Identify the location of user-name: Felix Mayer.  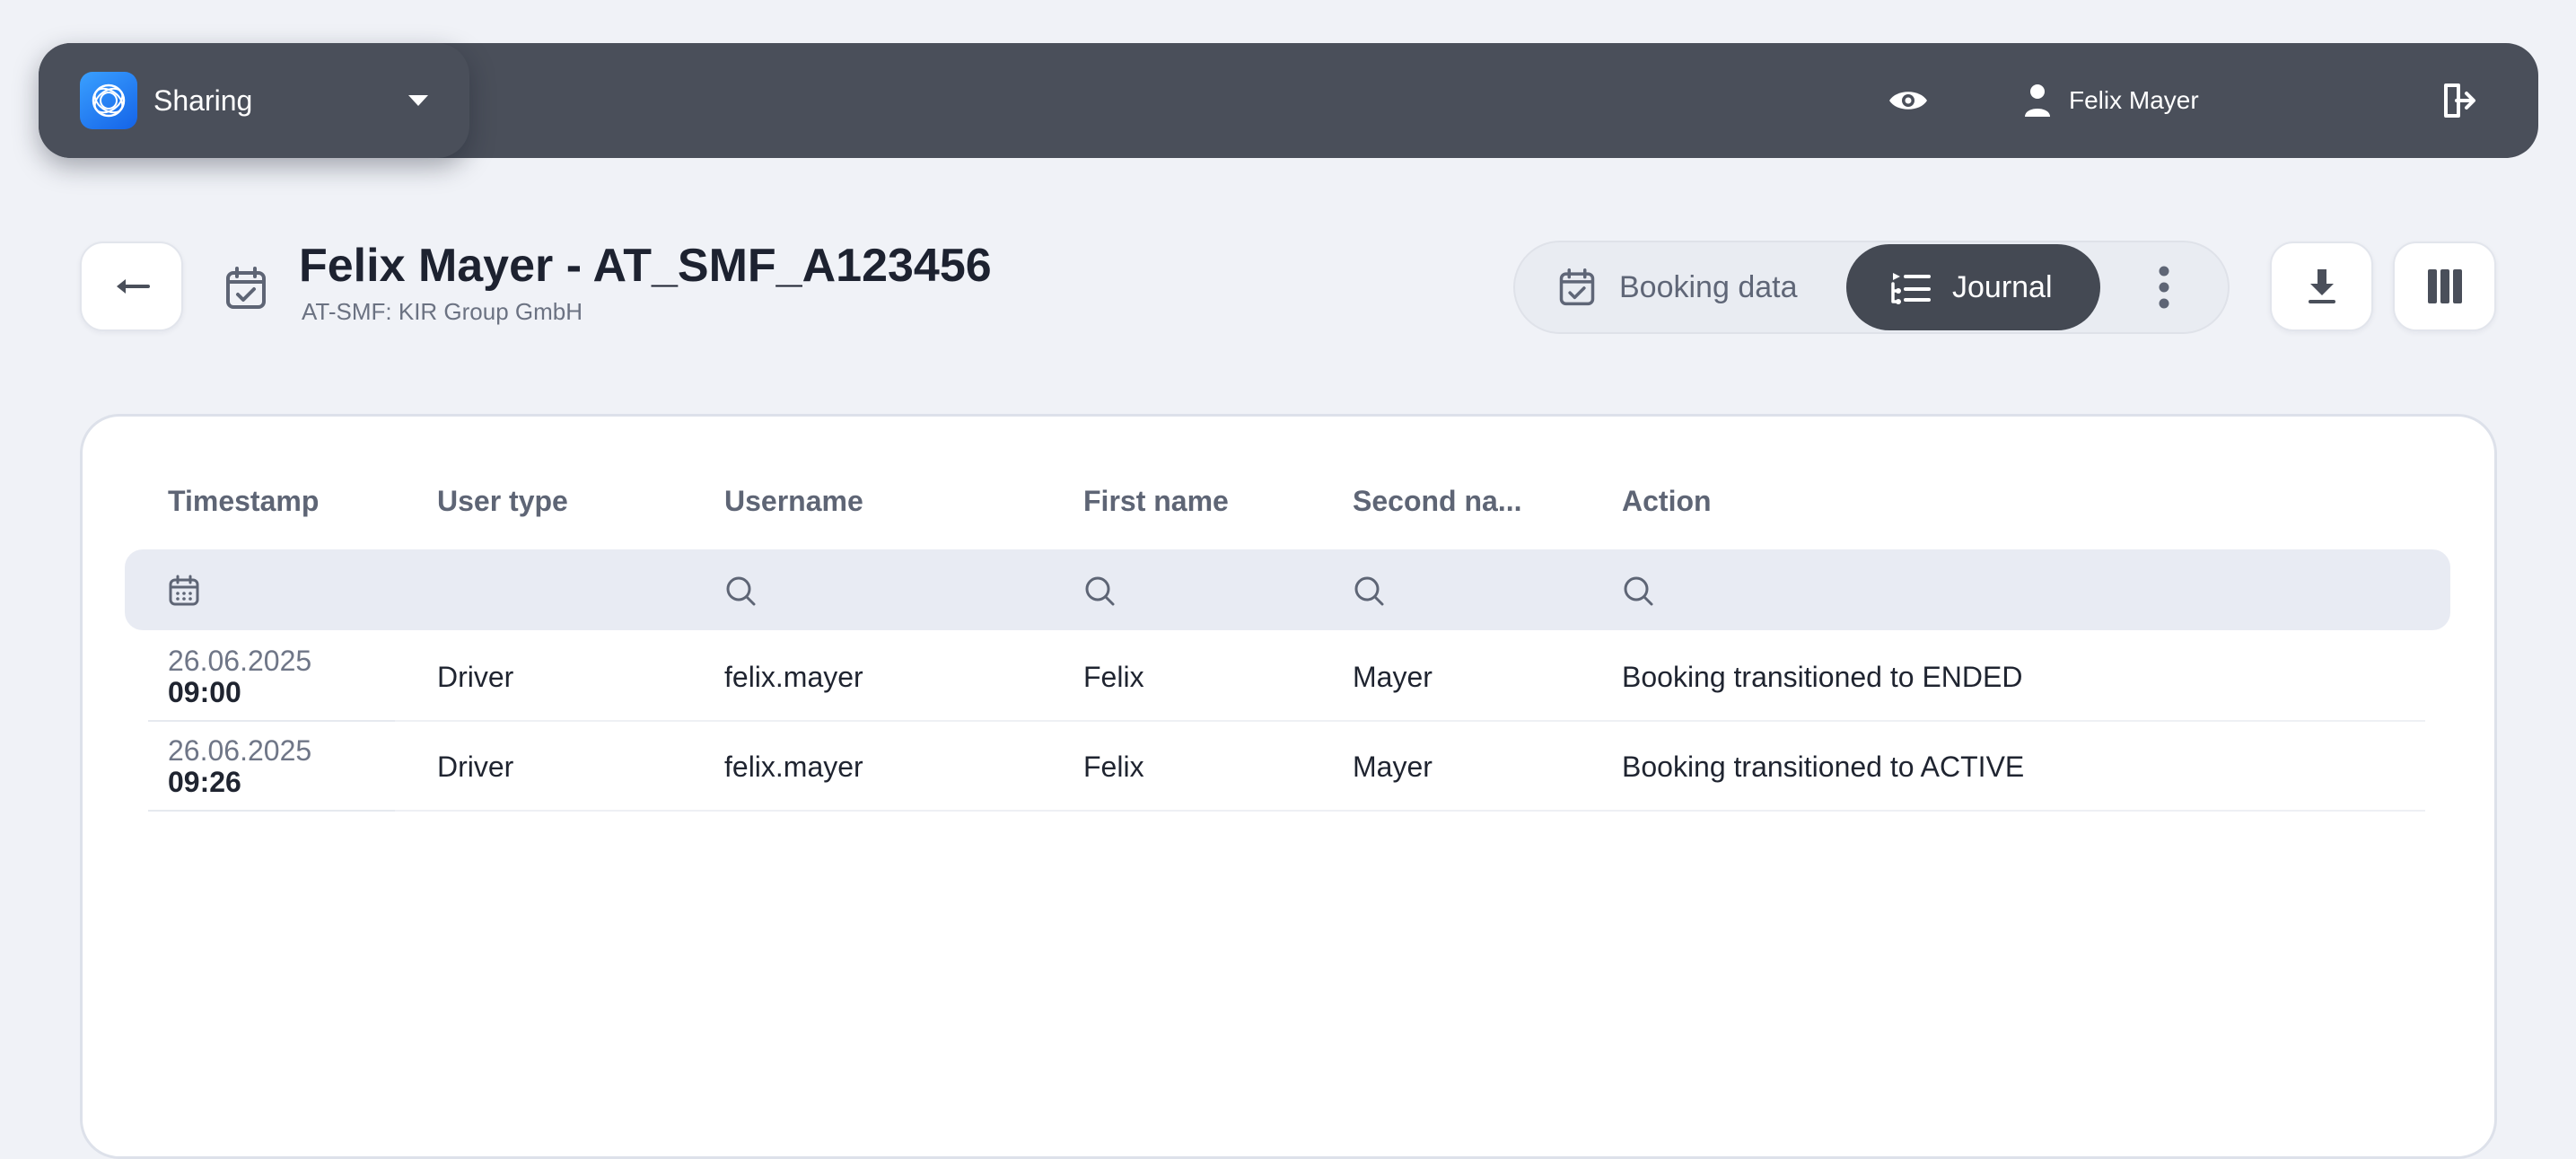
(2134, 100).